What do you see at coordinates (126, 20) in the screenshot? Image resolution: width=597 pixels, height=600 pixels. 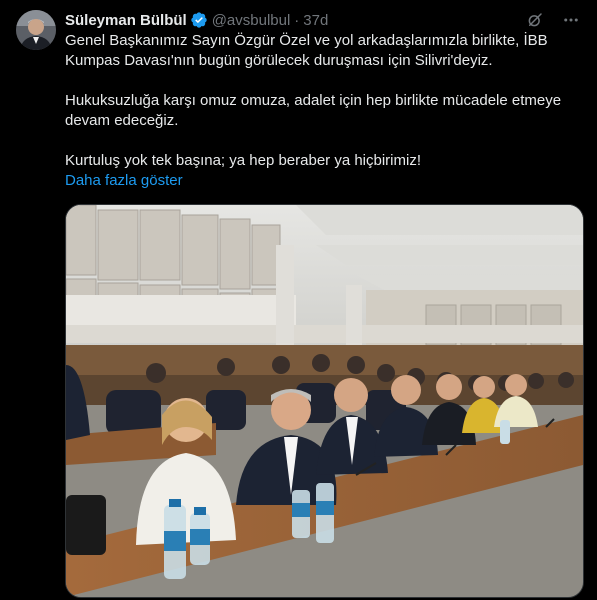 I see `author-name: Süleyman Bülbül` at bounding box center [126, 20].